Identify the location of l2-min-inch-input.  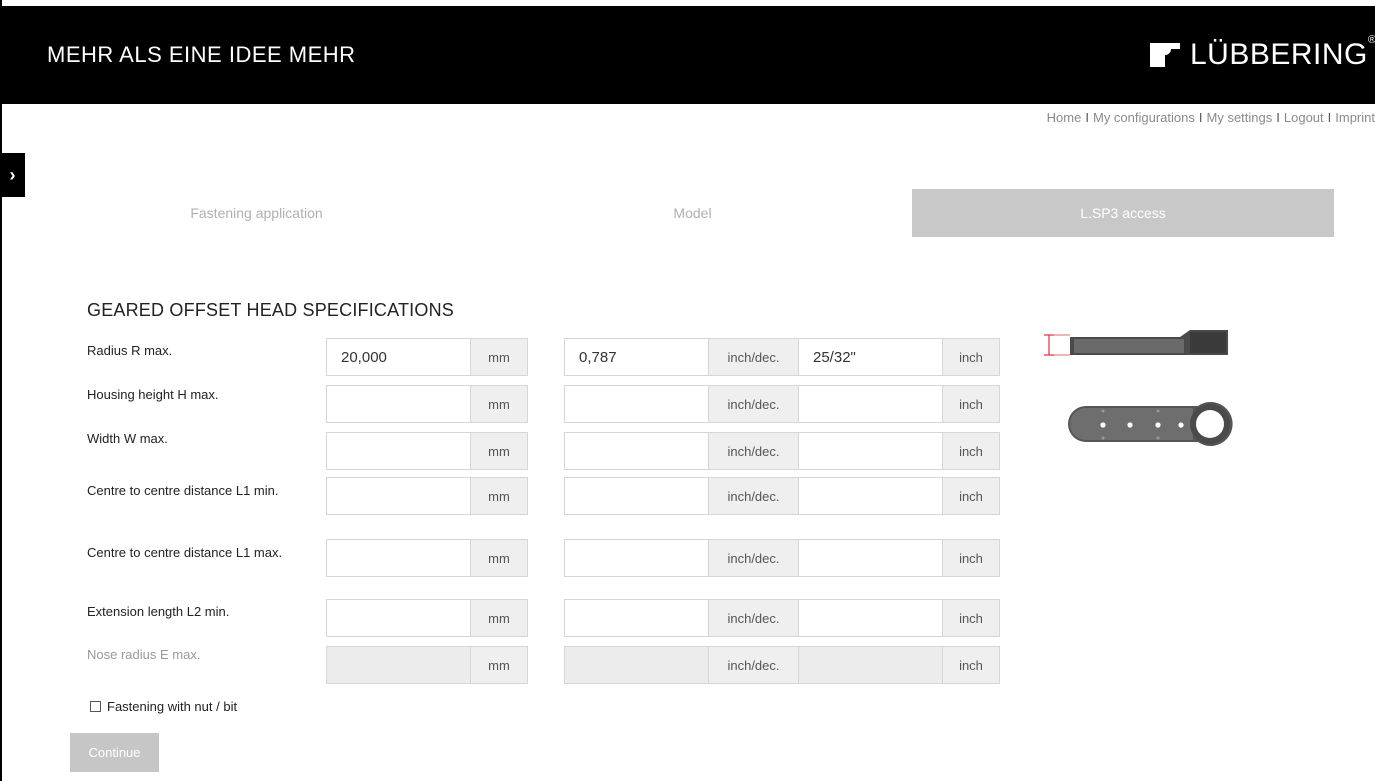
(870, 618).